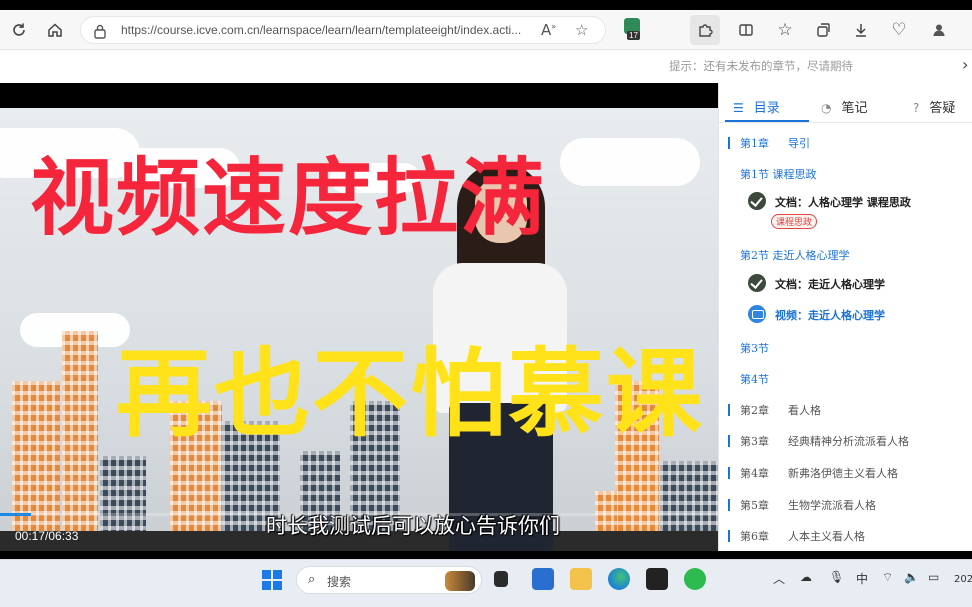 The width and height of the screenshot is (972, 607). I want to click on clock: 202, so click(963, 579).